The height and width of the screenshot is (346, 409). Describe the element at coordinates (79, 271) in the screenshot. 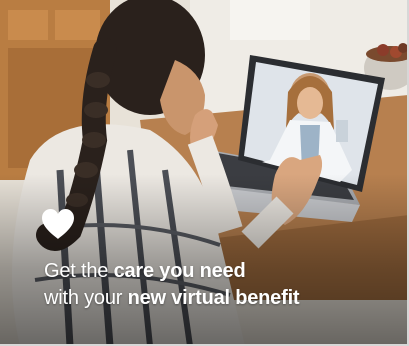

I see `headline-line-1-regular: Get the` at that location.